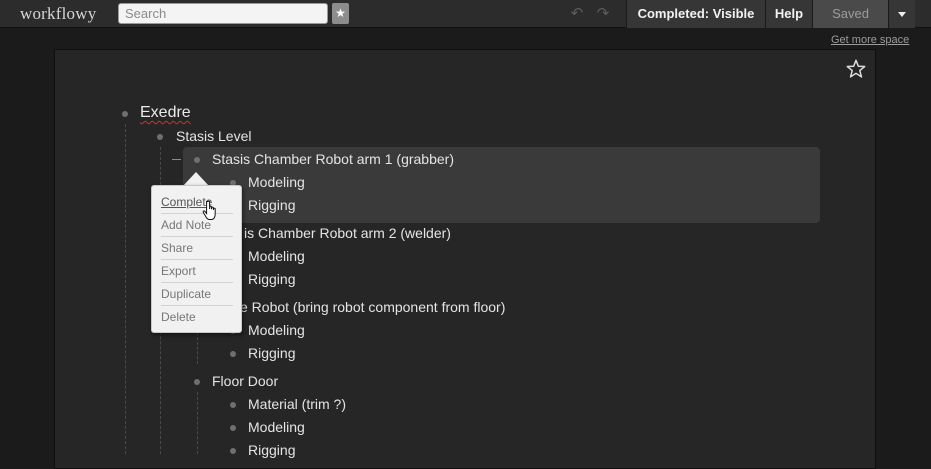  I want to click on undo-icon: ↶, so click(577, 14).